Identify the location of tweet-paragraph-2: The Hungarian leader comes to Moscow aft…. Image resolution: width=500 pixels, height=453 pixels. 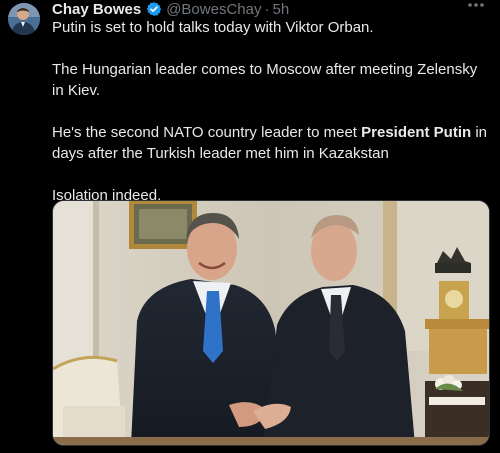
(265, 80).